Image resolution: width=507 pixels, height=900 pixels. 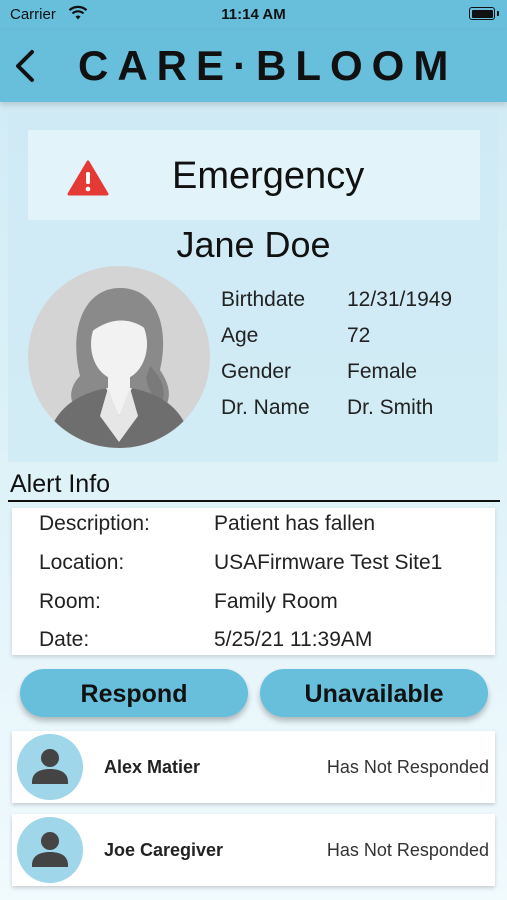 I want to click on alert-value: Family Room, so click(x=276, y=601).